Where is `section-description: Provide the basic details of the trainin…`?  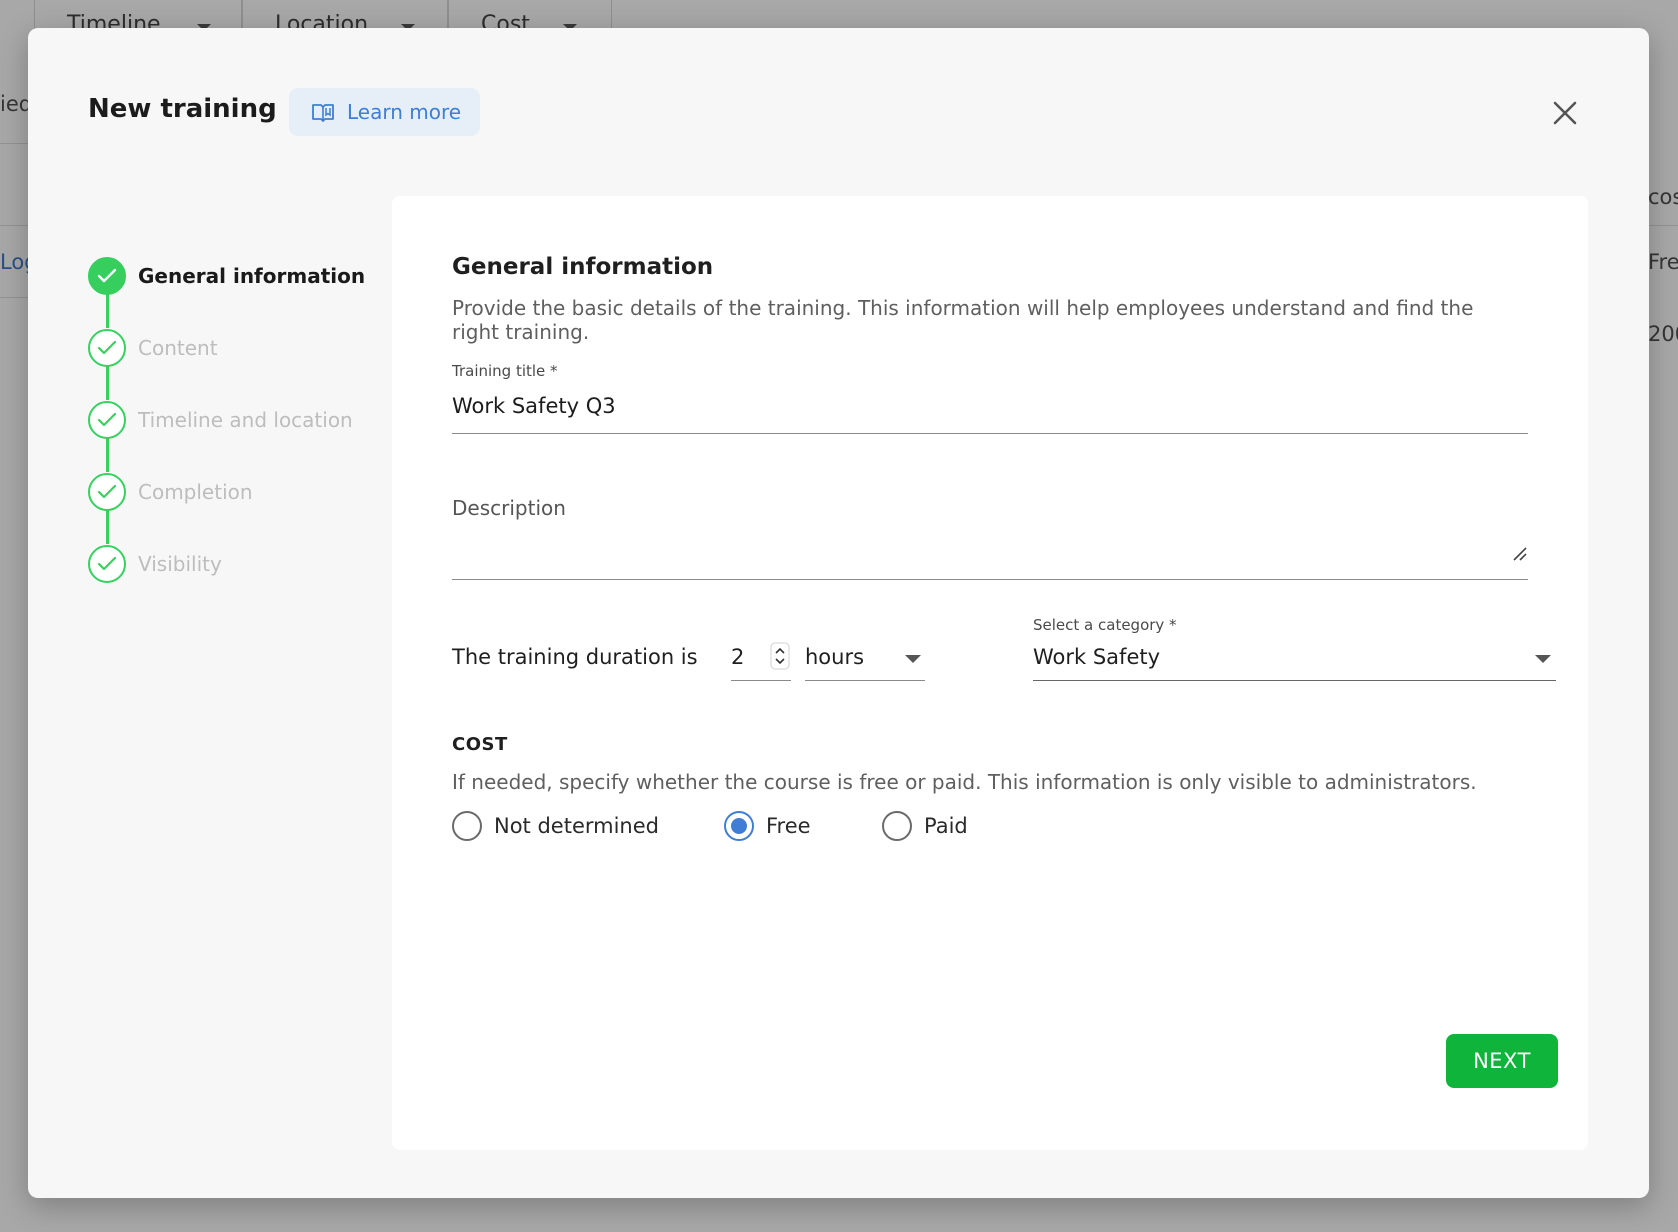 section-description: Provide the basic details of the trainin… is located at coordinates (963, 320).